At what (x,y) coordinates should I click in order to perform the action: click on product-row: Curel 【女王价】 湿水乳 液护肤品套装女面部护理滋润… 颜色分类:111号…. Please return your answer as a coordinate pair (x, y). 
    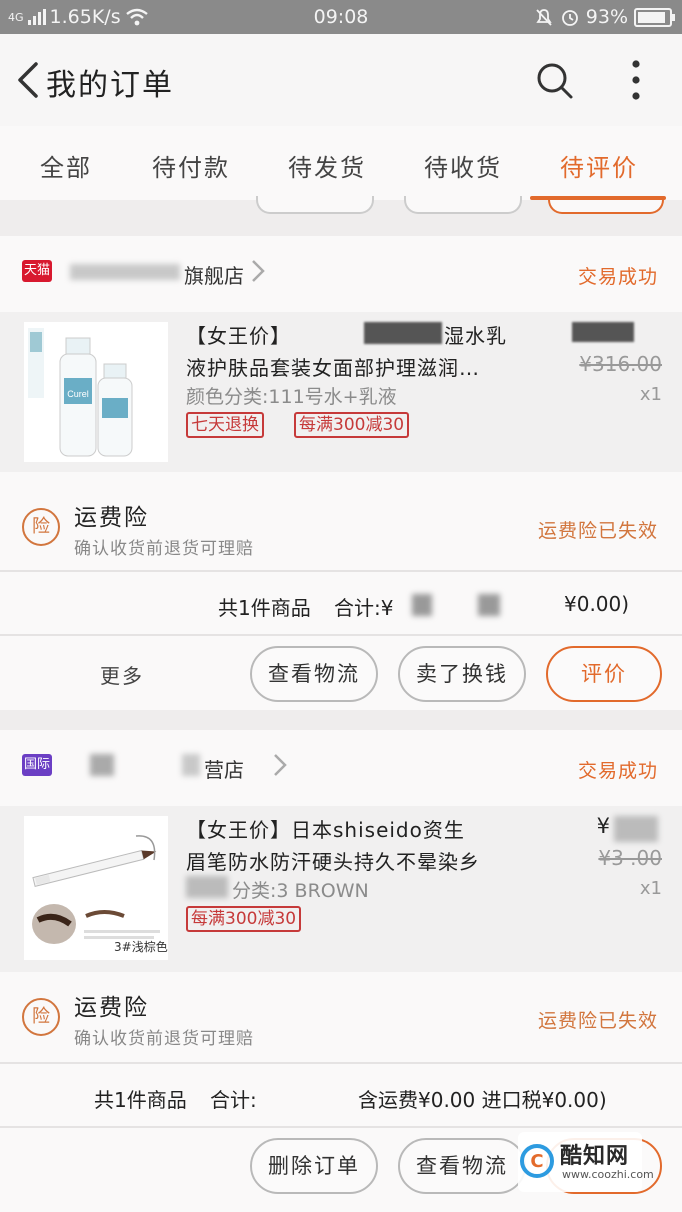
    Looking at the image, I should click on (341, 392).